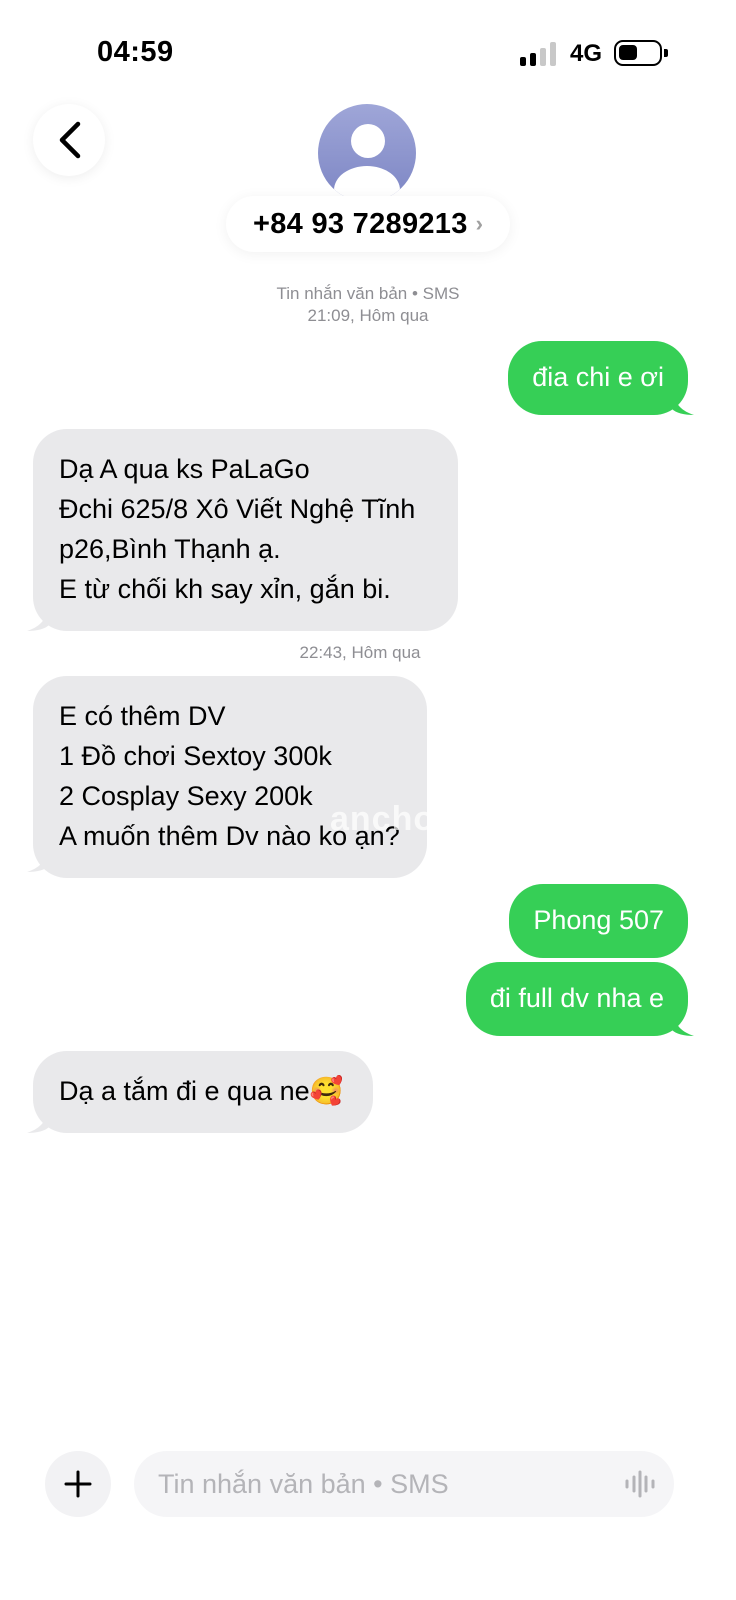 Image resolution: width=736 pixels, height=1600 pixels. I want to click on waveform-icon, so click(640, 1484).